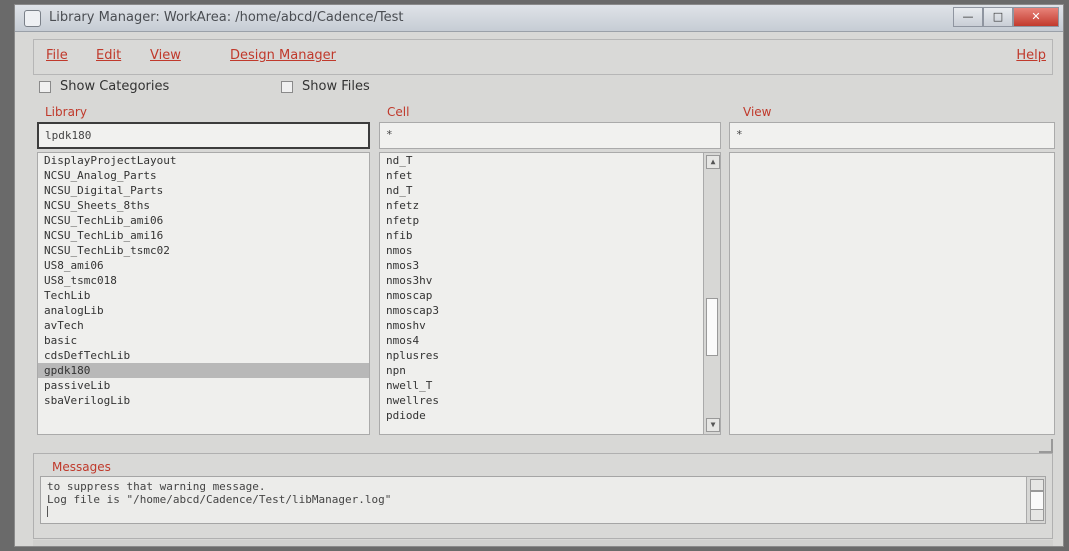 The image size is (1069, 551). Describe the element at coordinates (108, 55) in the screenshot. I see `menu-edit: Edit` at that location.